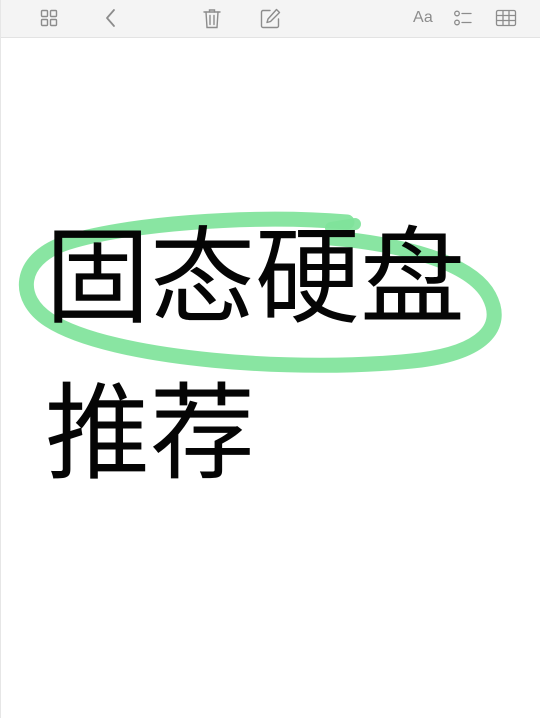 The height and width of the screenshot is (718, 540). I want to click on grid-view-button, so click(49, 18).